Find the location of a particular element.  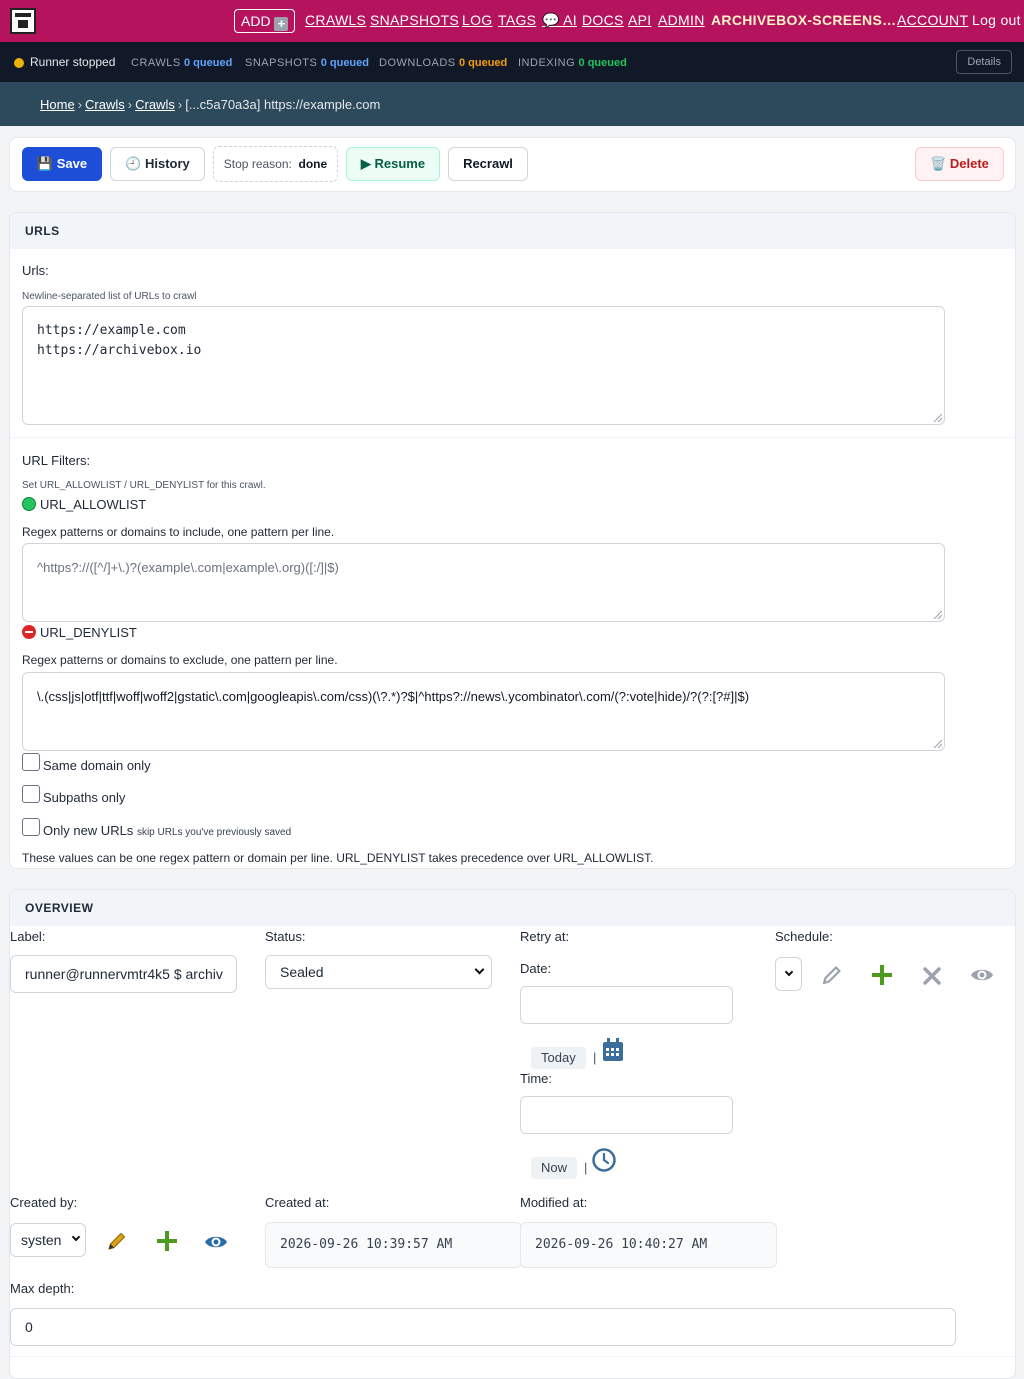

downloads-queue: DOWNLOADS 0 queued is located at coordinates (443, 62).